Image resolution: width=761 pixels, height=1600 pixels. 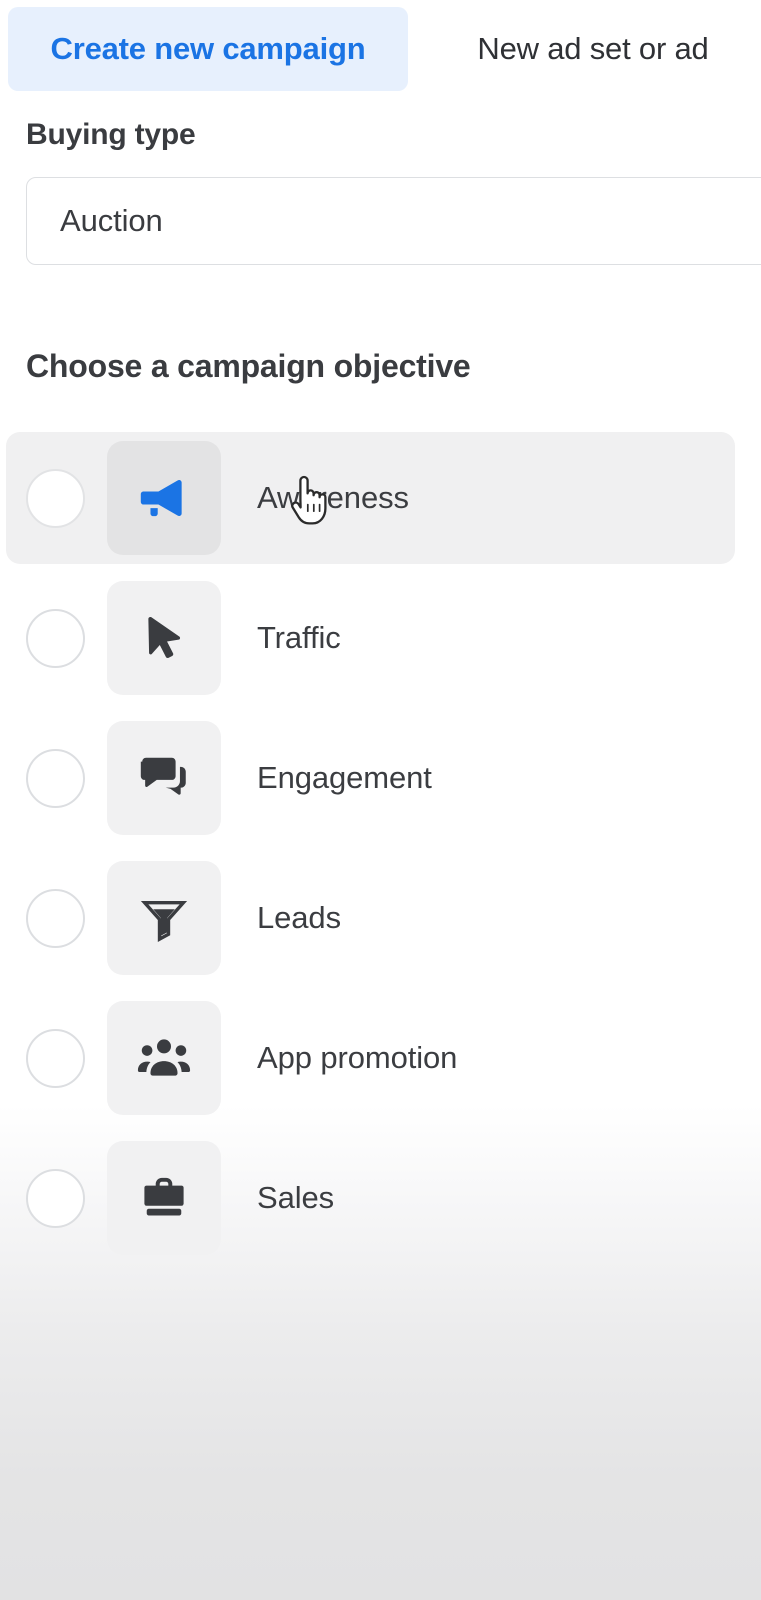 I want to click on tab-new-ad-set-or-ad-label: New ad set or ad, so click(x=593, y=48).